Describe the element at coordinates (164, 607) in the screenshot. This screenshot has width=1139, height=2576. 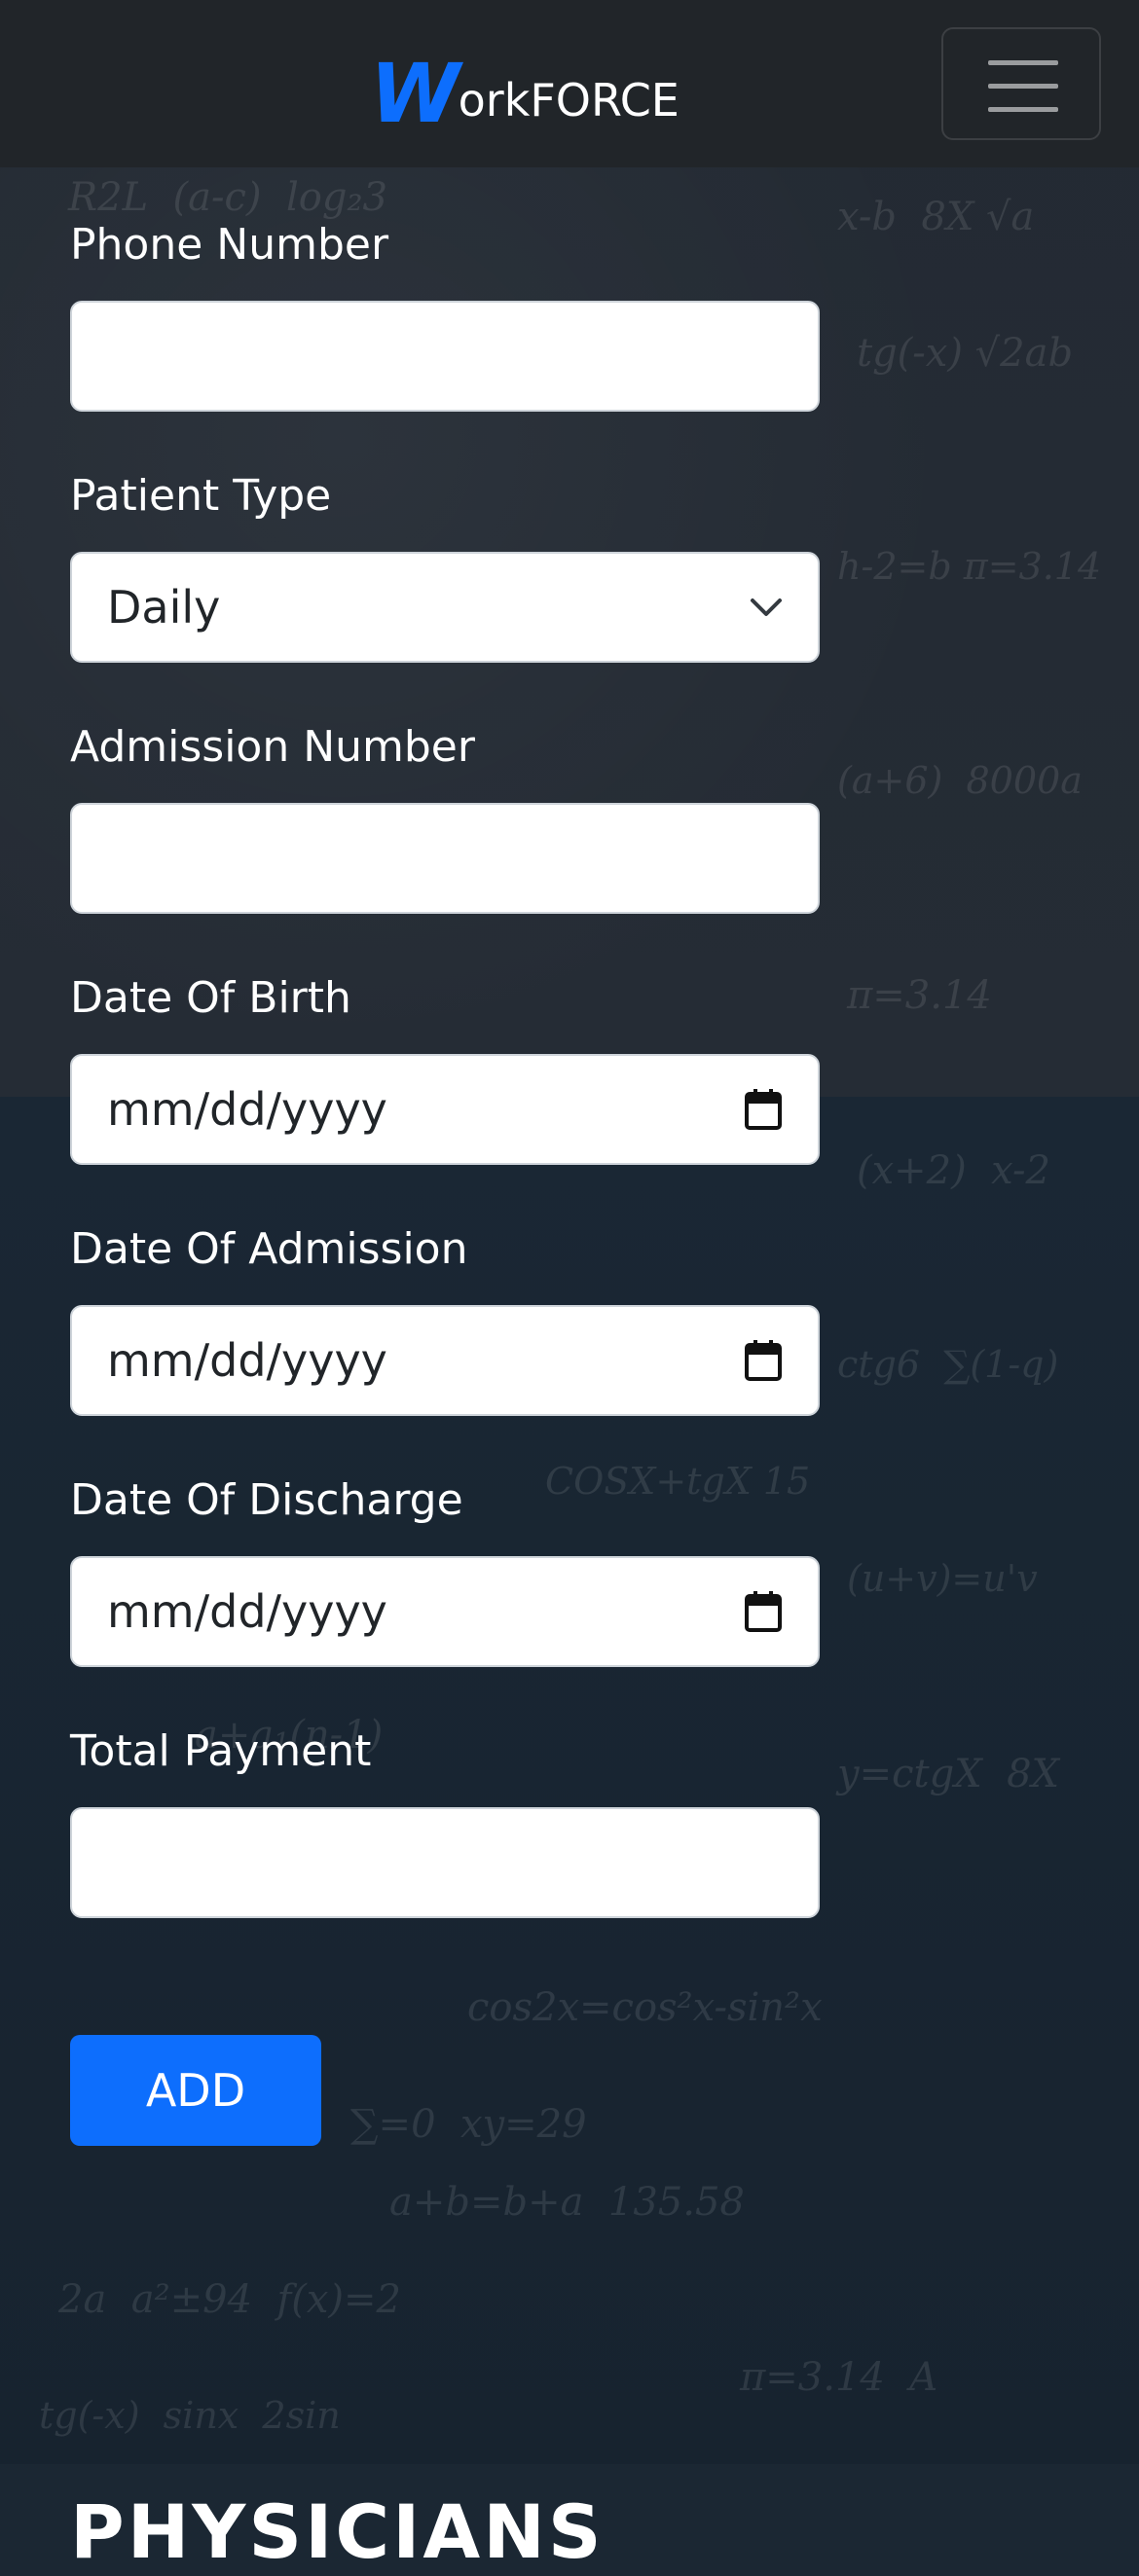
I see `patient-type-value: Daily` at that location.